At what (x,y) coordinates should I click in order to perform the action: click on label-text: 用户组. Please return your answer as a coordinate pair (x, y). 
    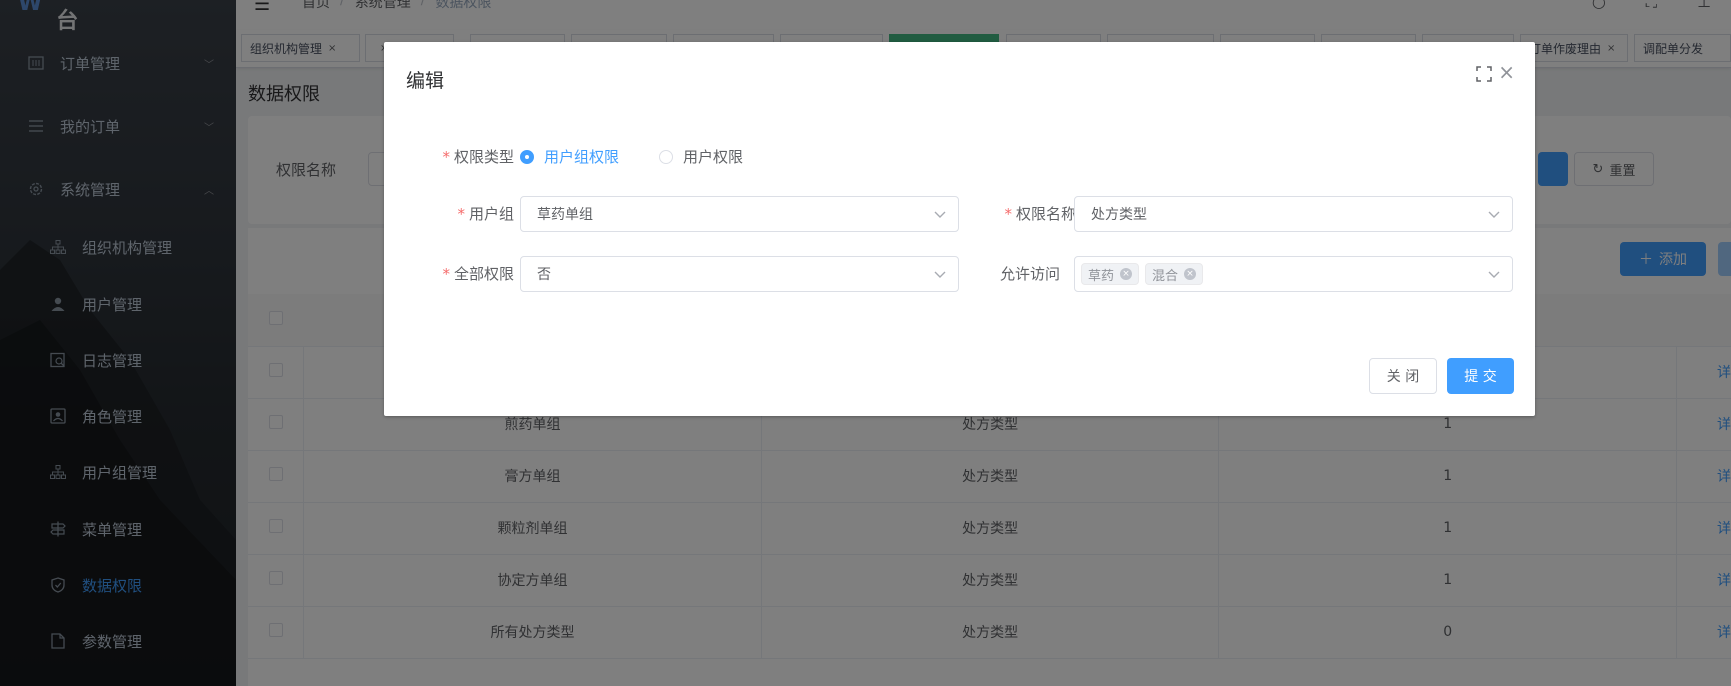
    Looking at the image, I should click on (491, 214).